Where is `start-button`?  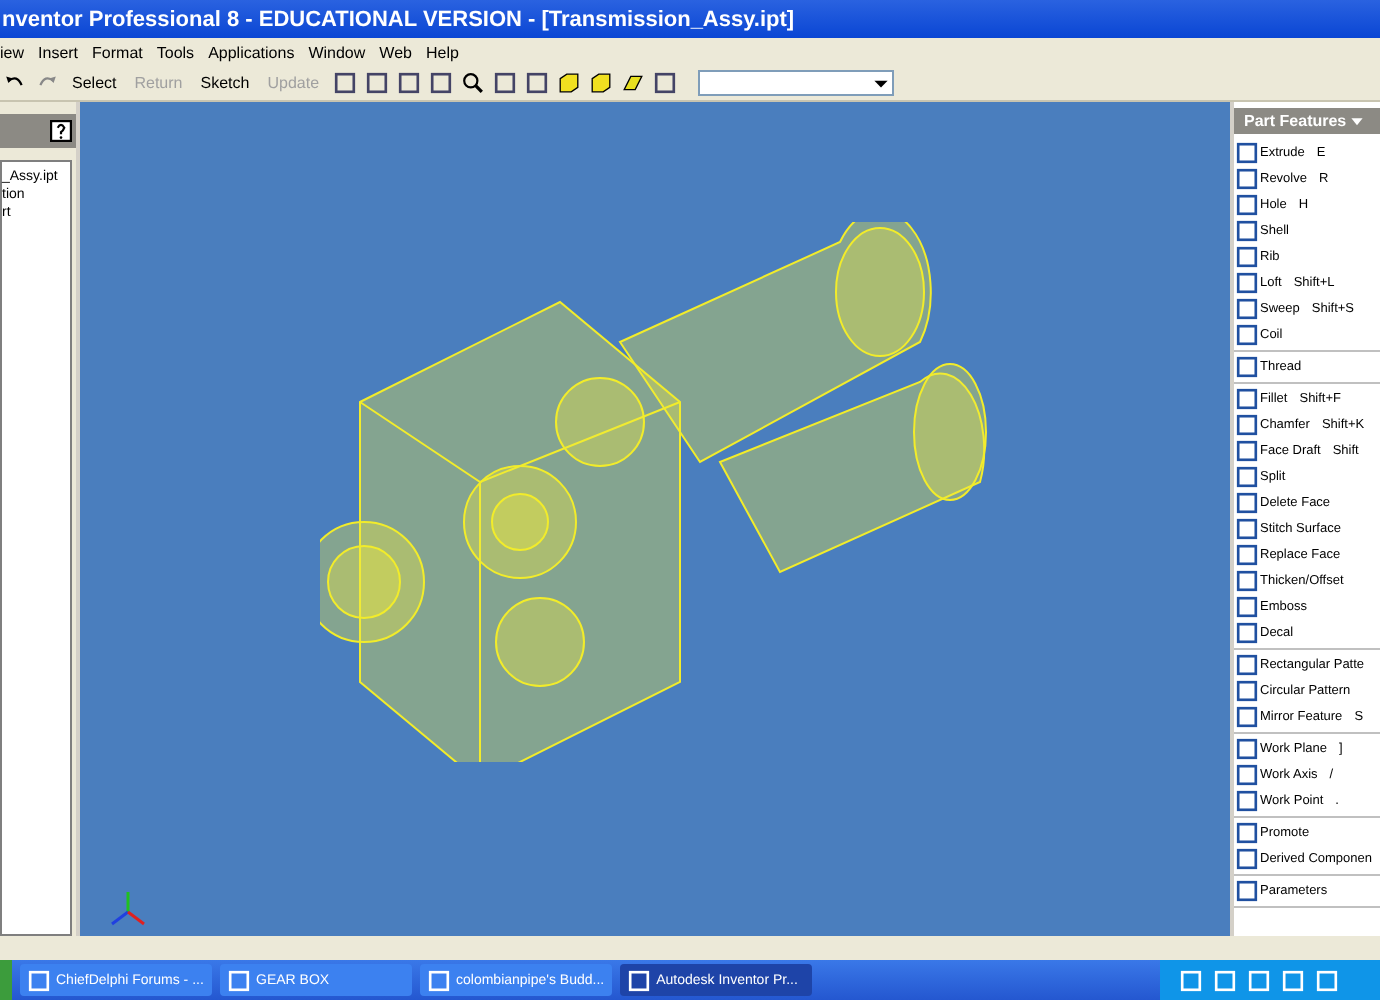
start-button is located at coordinates (6, 980).